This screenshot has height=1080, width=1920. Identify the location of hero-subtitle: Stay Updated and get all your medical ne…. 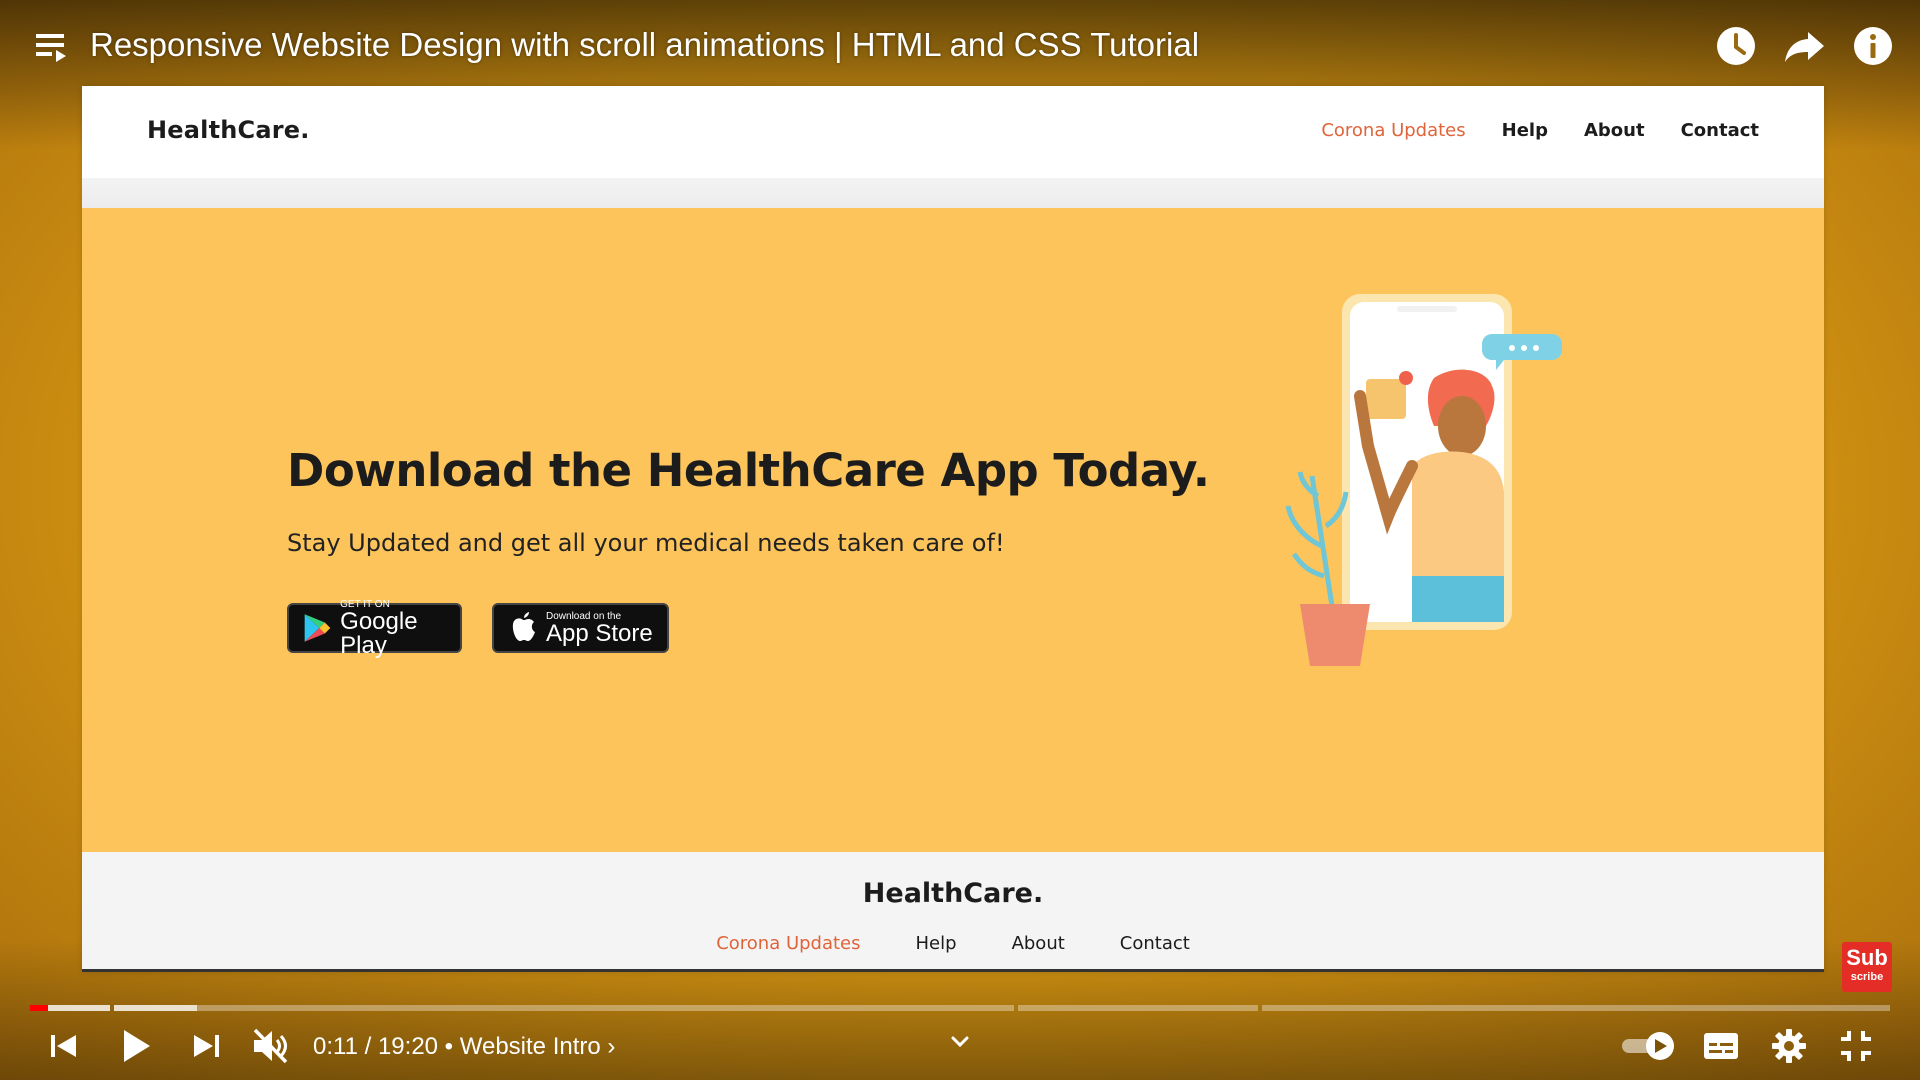
(646, 543).